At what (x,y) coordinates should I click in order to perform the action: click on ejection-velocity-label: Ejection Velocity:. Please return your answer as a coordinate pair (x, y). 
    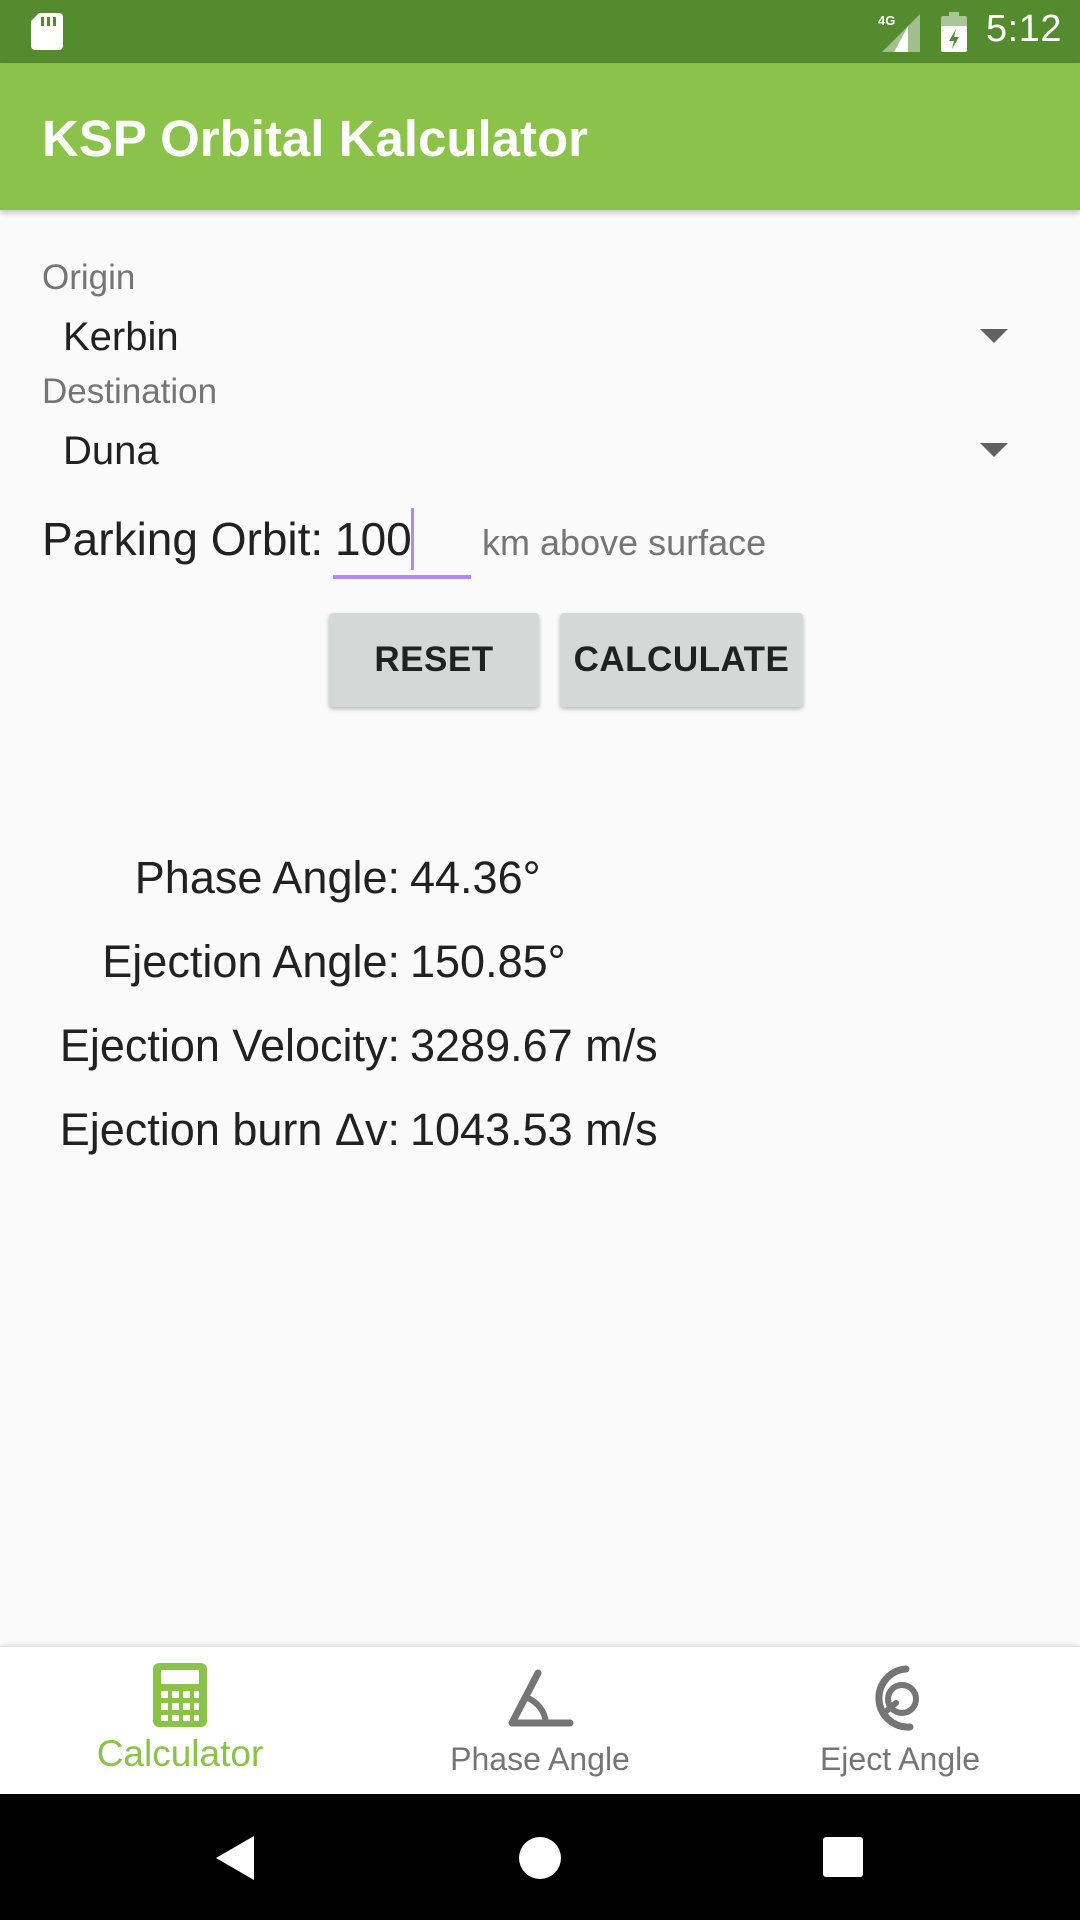
    Looking at the image, I should click on (229, 1045).